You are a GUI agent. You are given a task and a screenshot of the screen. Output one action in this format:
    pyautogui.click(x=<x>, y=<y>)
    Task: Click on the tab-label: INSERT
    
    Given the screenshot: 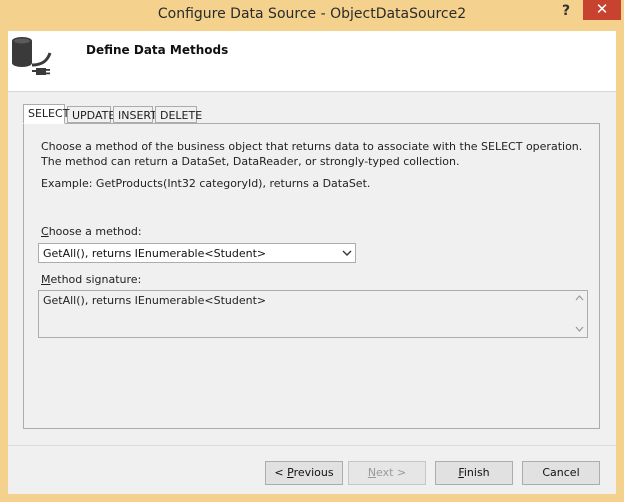 What is the action you would take?
    pyautogui.click(x=137, y=115)
    